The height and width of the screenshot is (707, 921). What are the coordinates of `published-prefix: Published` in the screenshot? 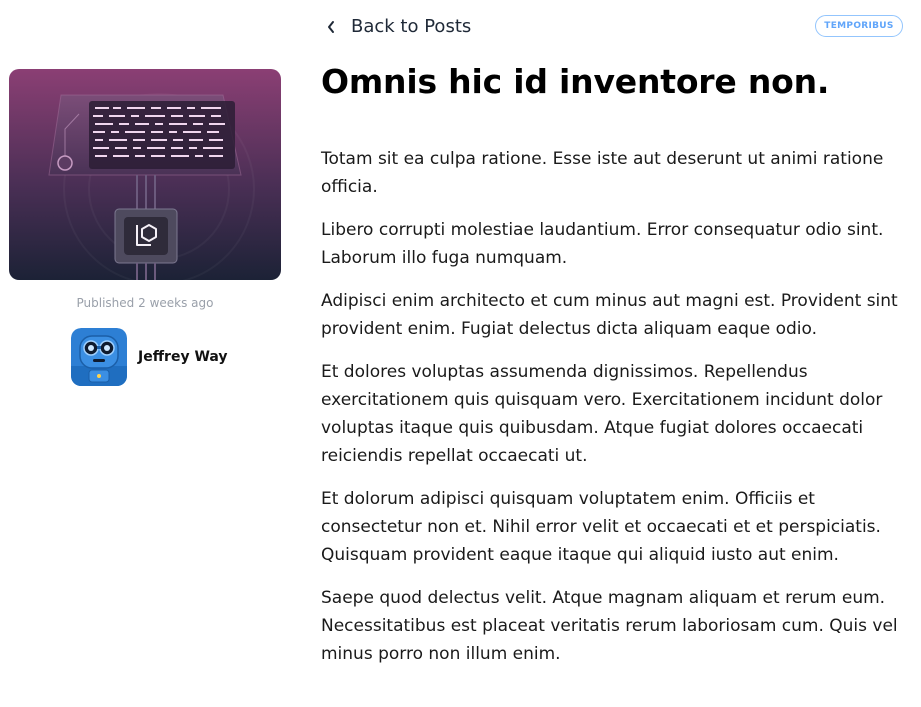 It's located at (105, 303).